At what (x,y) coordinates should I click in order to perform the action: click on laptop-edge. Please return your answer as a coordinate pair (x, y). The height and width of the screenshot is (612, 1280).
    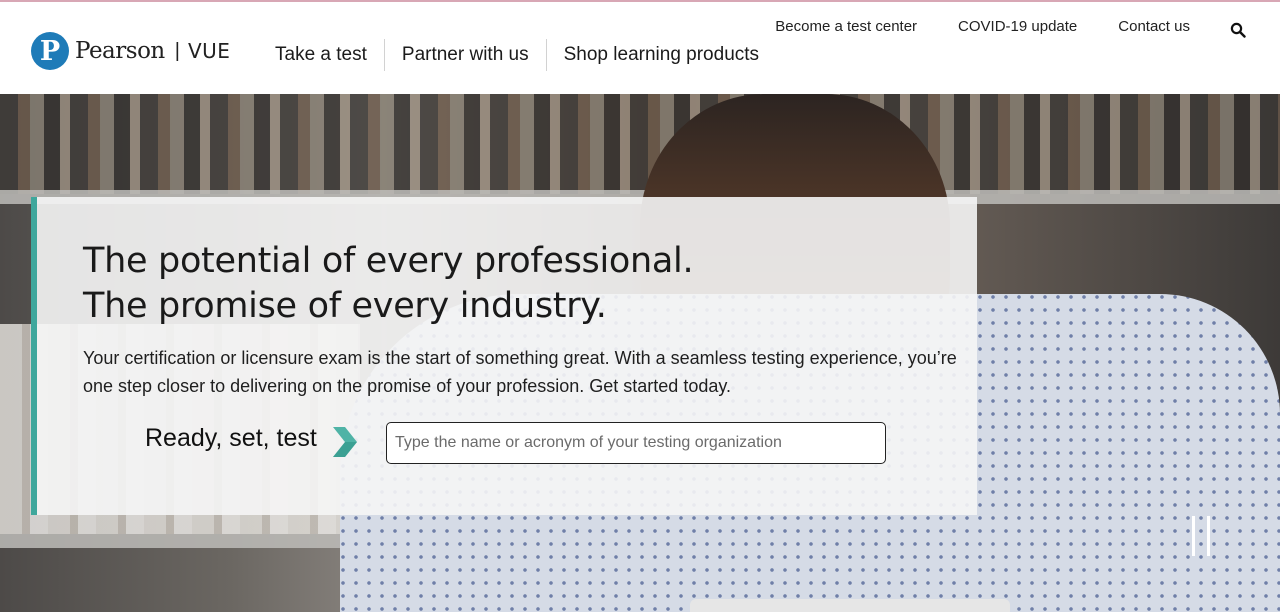
    Looking at the image, I should click on (850, 605).